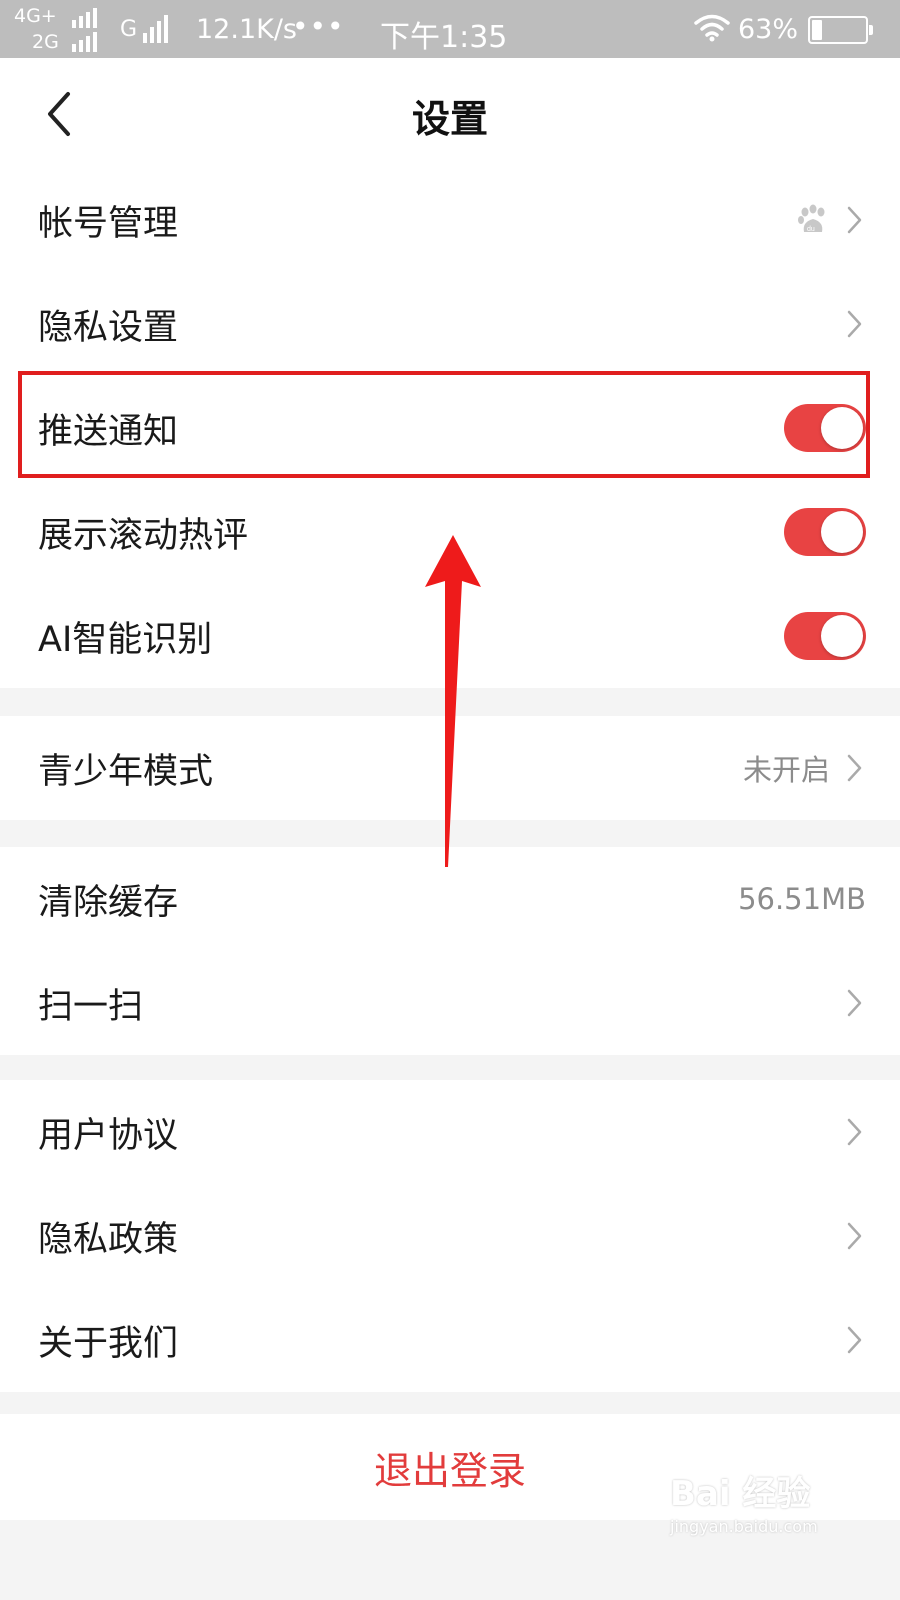 Image resolution: width=900 pixels, height=1600 pixels. Describe the element at coordinates (129, 29) in the screenshot. I see `network-type-tertiary: G` at that location.